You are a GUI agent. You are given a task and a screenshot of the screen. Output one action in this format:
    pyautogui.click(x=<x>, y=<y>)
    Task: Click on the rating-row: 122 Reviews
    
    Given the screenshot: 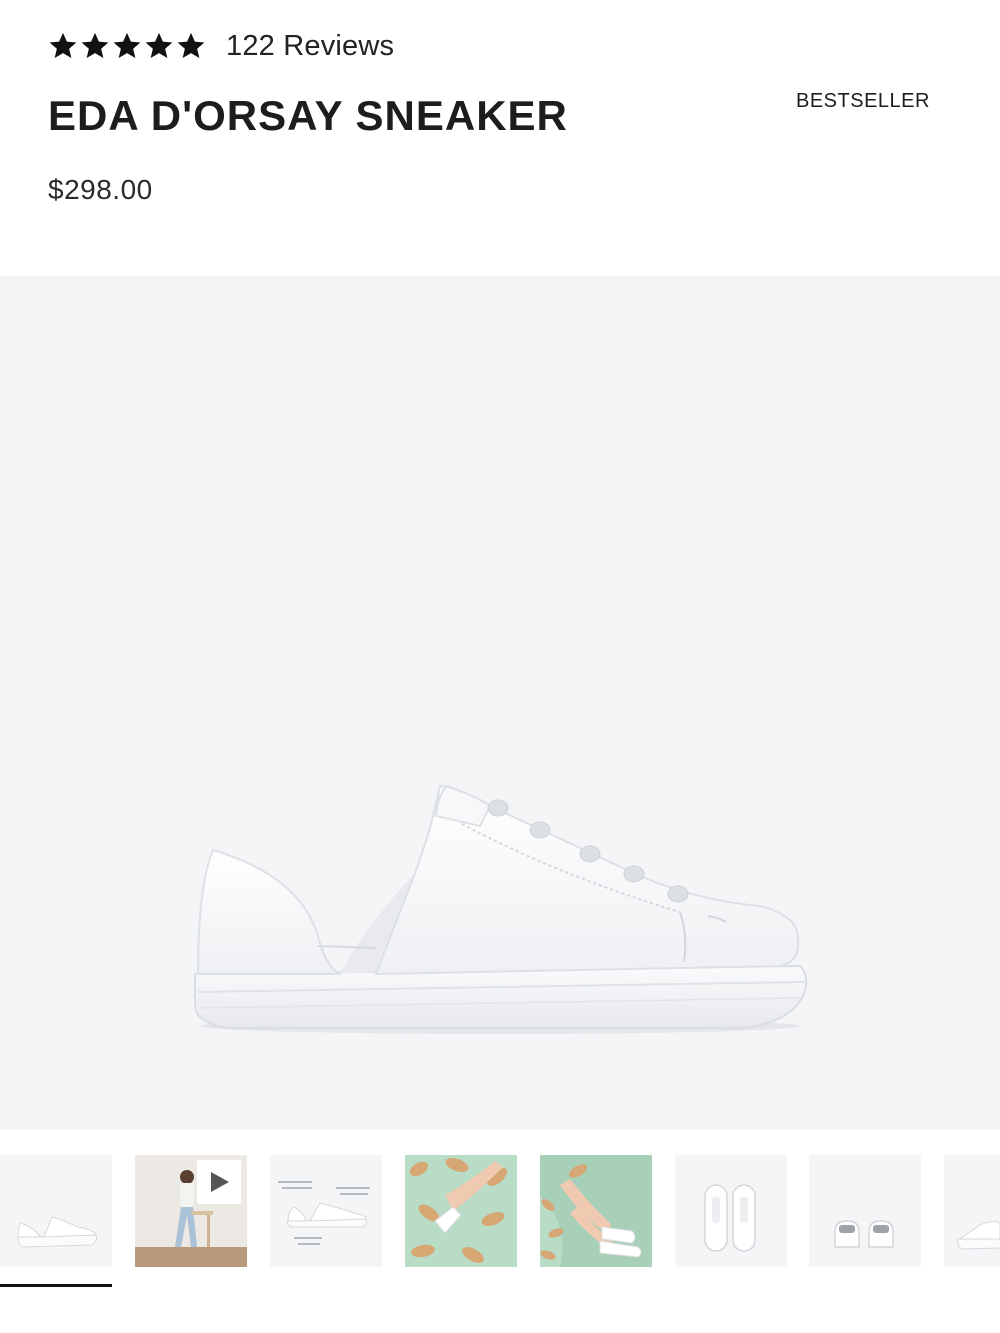 What is the action you would take?
    pyautogui.click(x=221, y=46)
    